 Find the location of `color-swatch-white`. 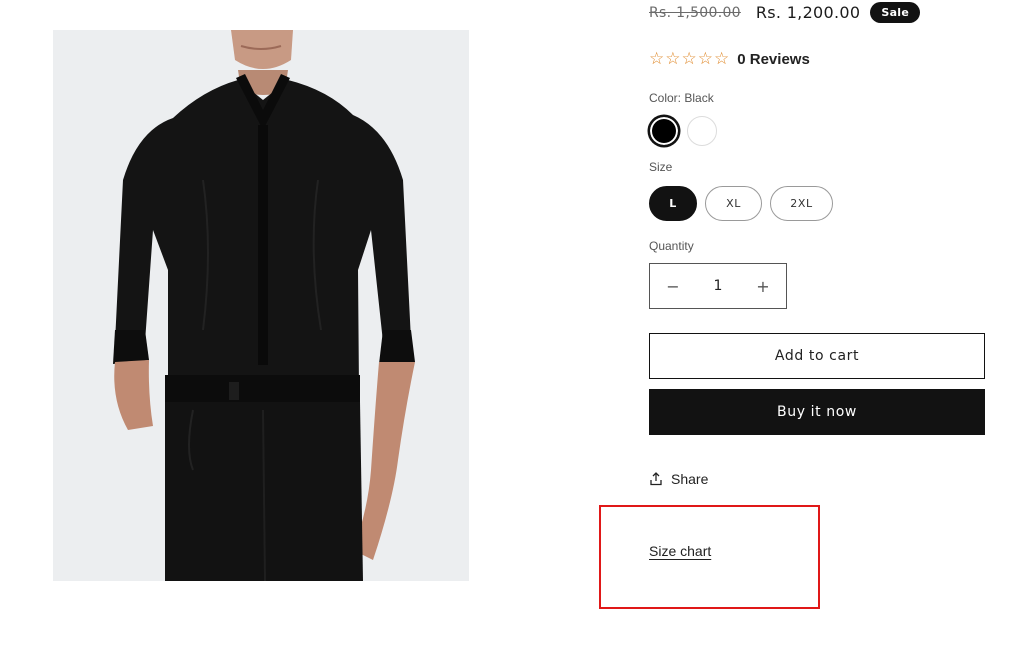

color-swatch-white is located at coordinates (702, 131).